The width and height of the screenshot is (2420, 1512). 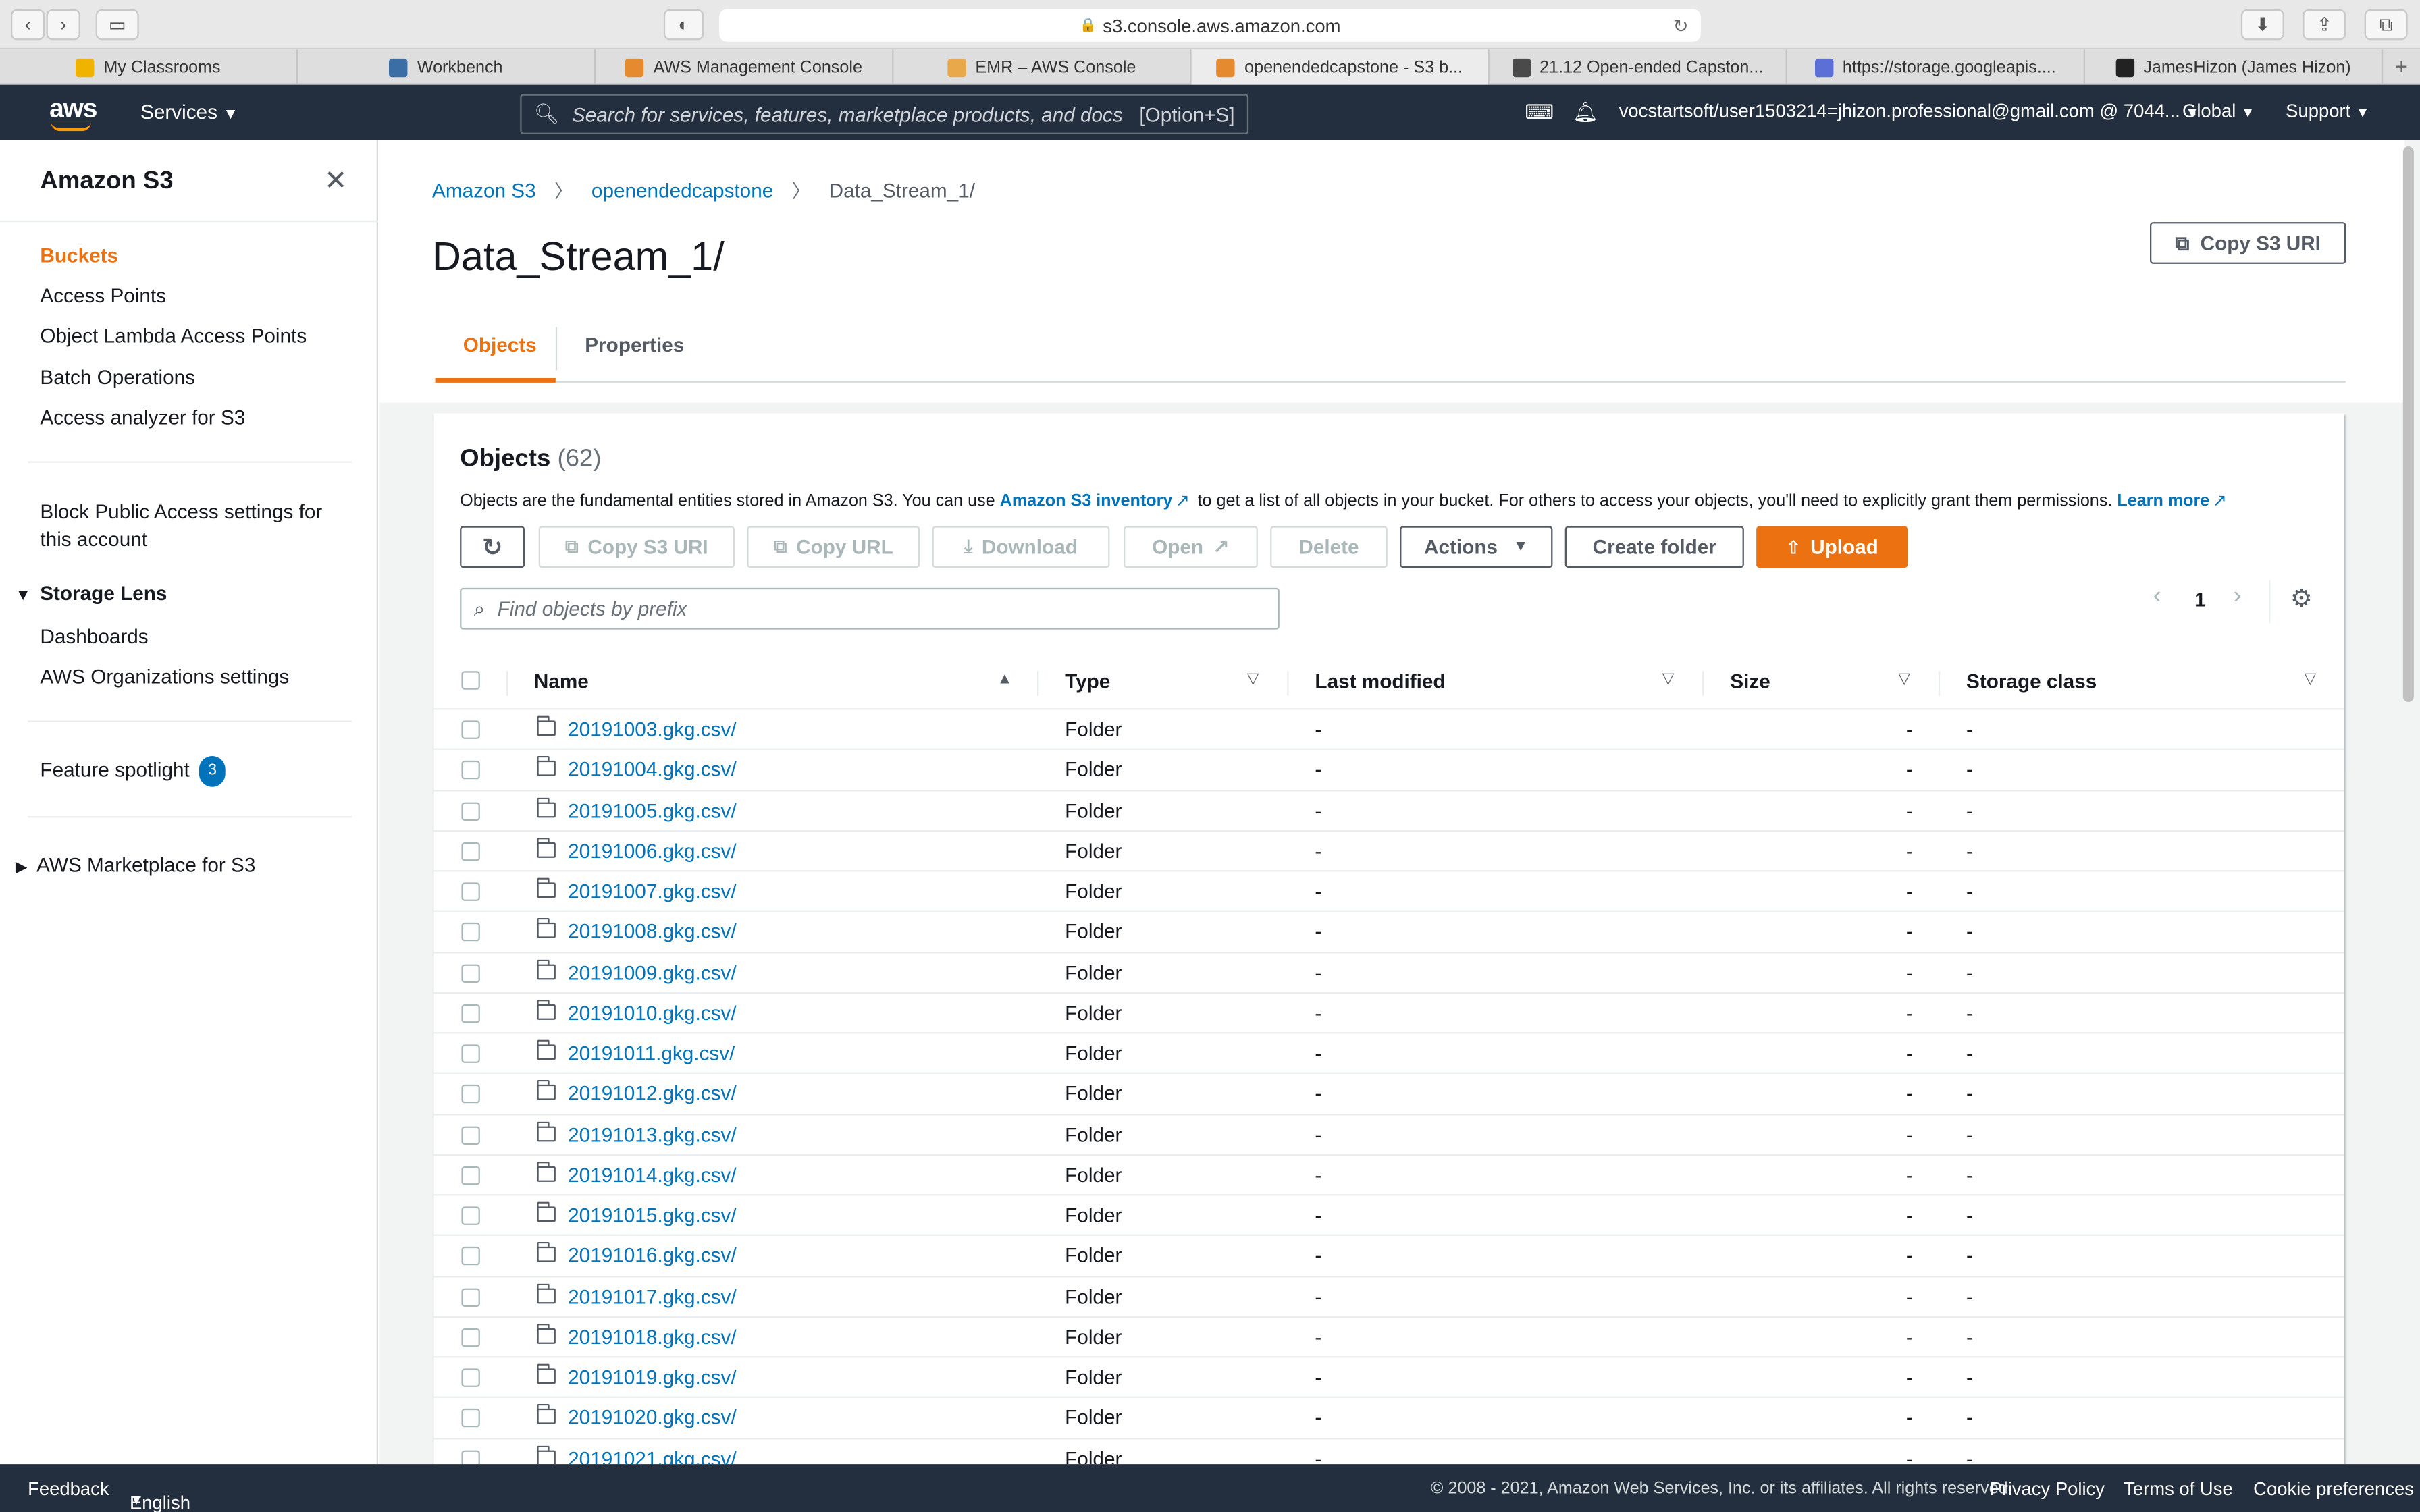 I want to click on copy-url-button: ⧉ Copy URL, so click(x=833, y=547).